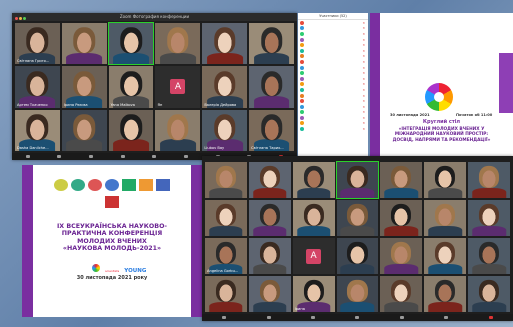 The height and width of the screenshot is (327, 513). I want to click on minimize-dot, so click(20, 18).